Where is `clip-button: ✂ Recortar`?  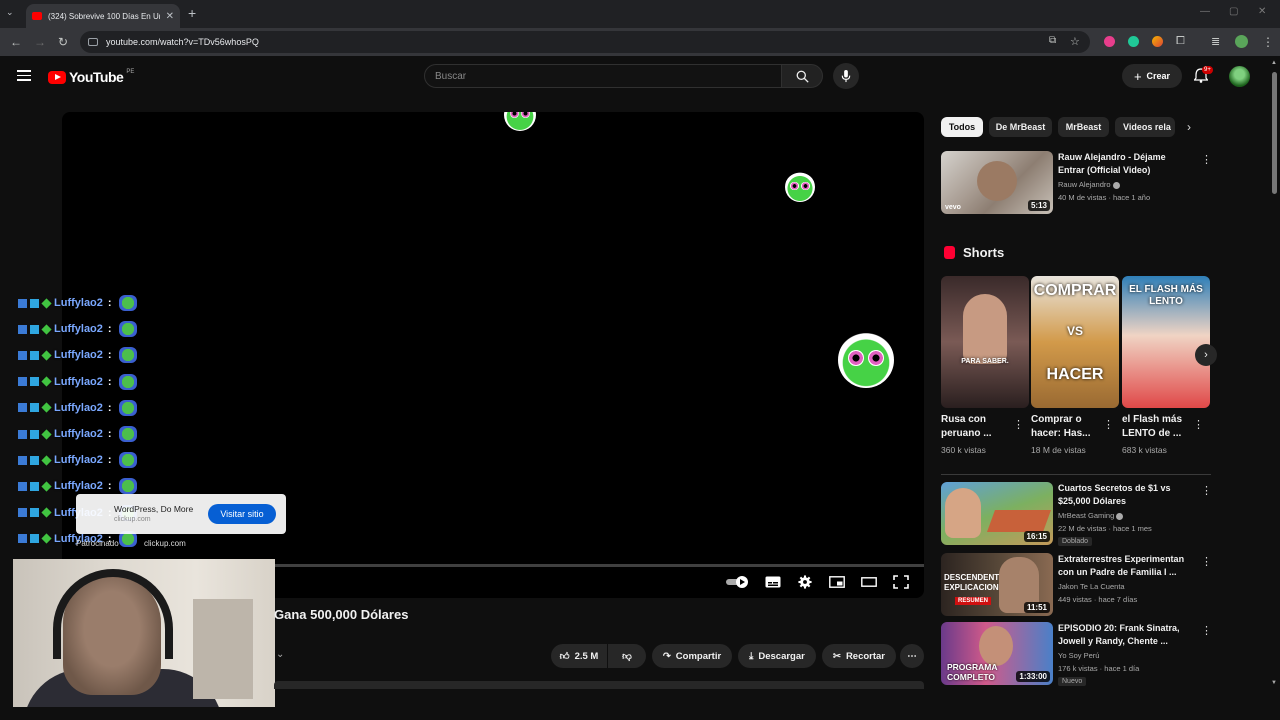
clip-button: ✂ Recortar is located at coordinates (859, 656).